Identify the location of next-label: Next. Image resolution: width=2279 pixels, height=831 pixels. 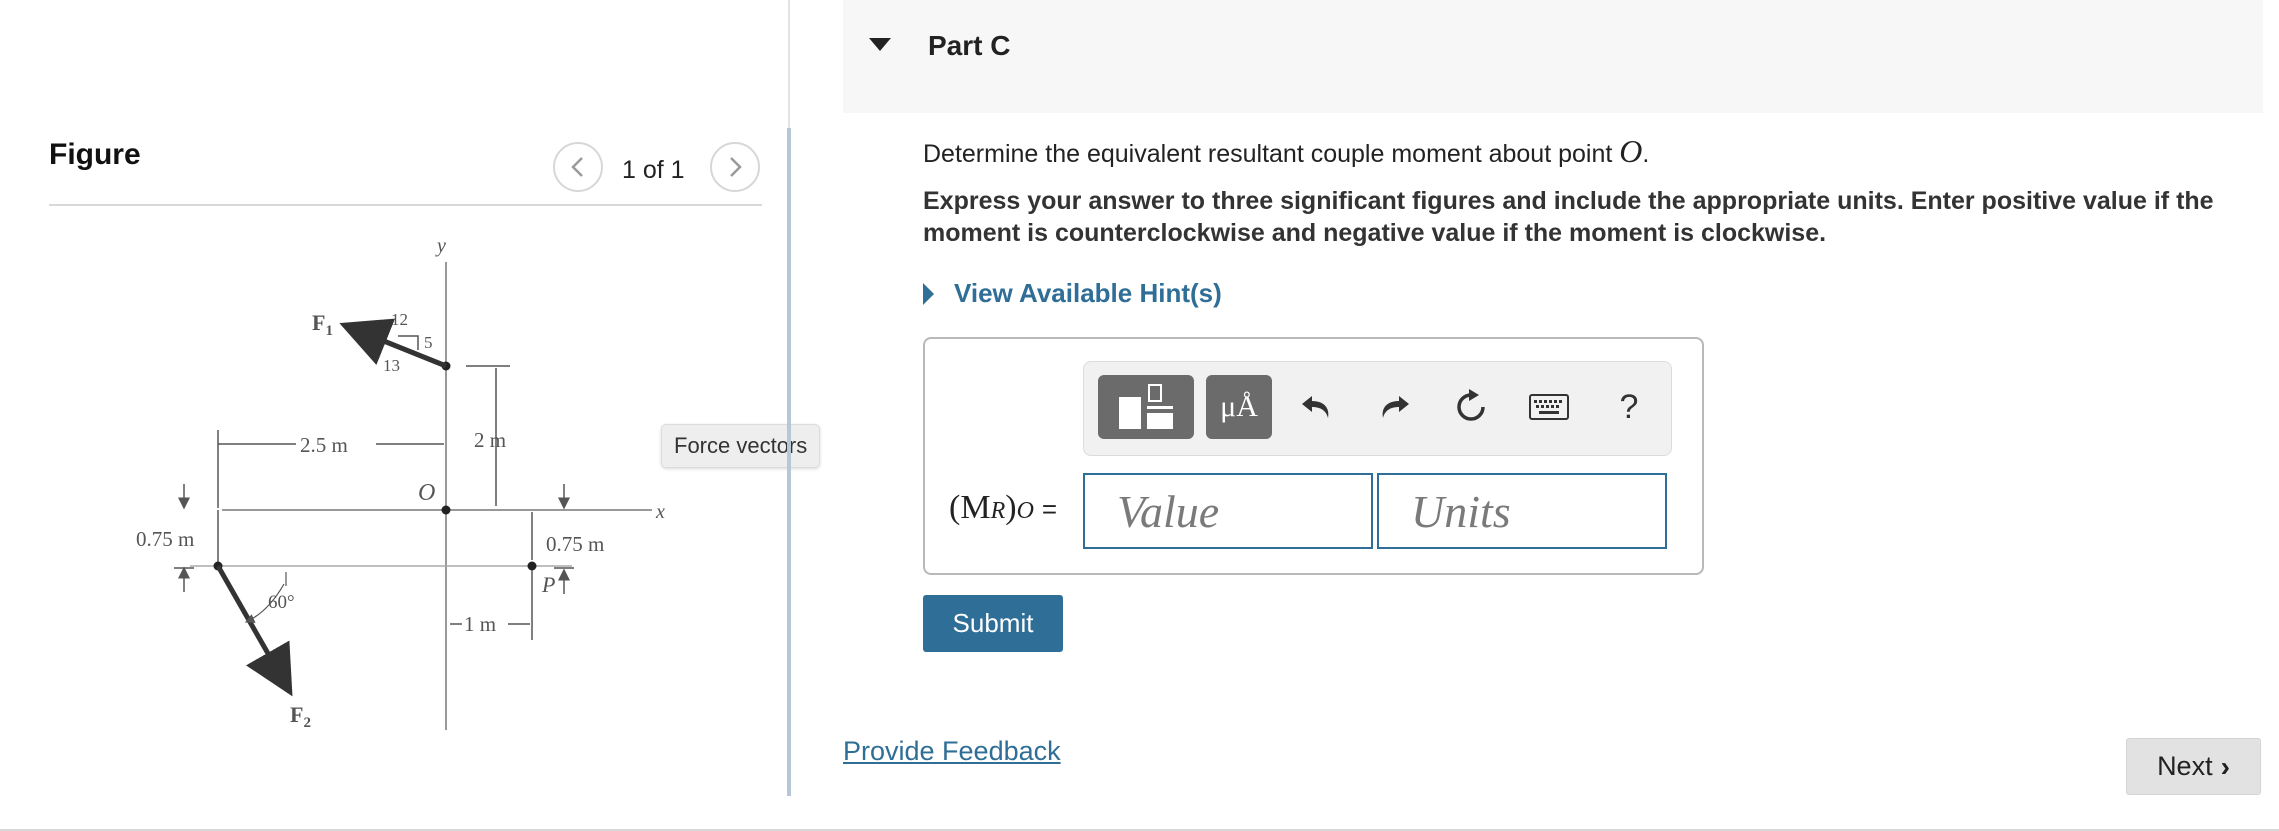
(2185, 766).